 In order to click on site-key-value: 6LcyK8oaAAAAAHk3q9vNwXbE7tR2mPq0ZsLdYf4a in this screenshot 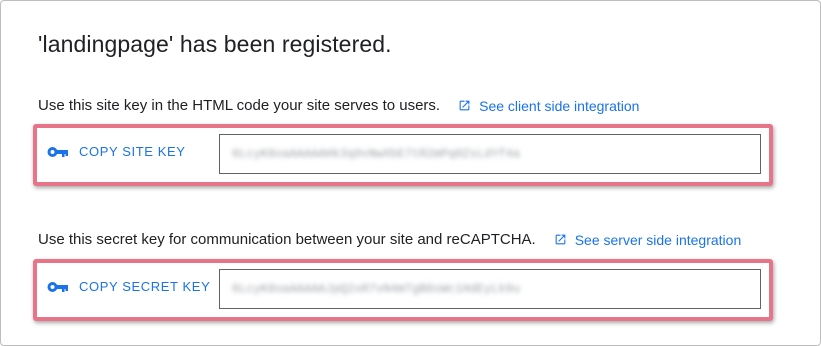, I will do `click(376, 154)`.